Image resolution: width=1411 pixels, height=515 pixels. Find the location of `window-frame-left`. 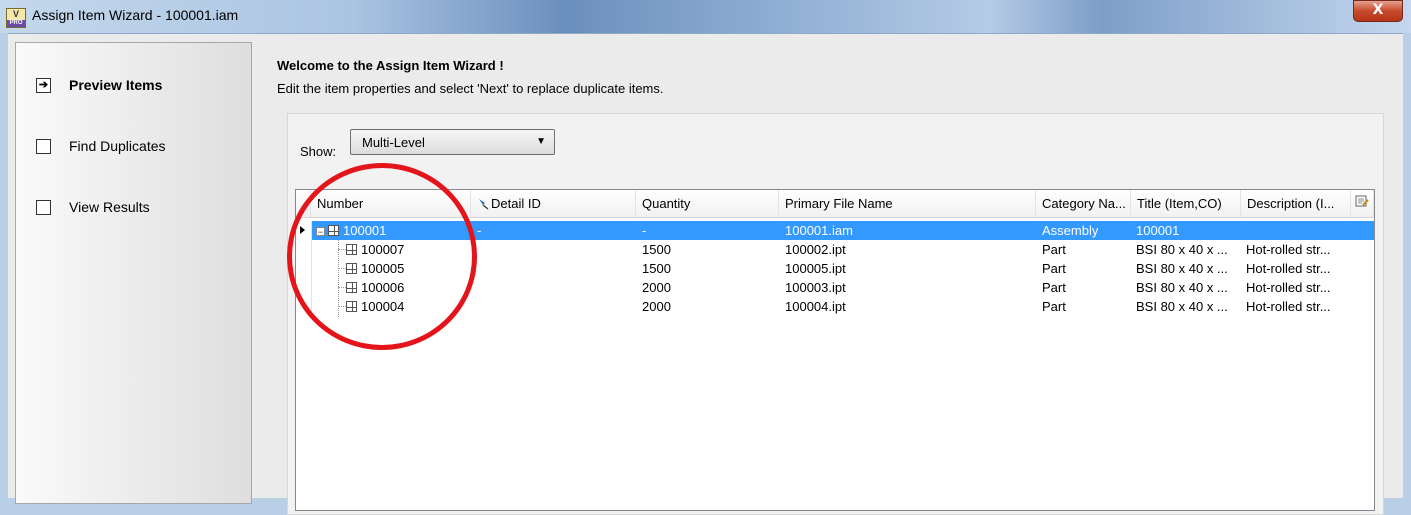

window-frame-left is located at coordinates (4, 265).